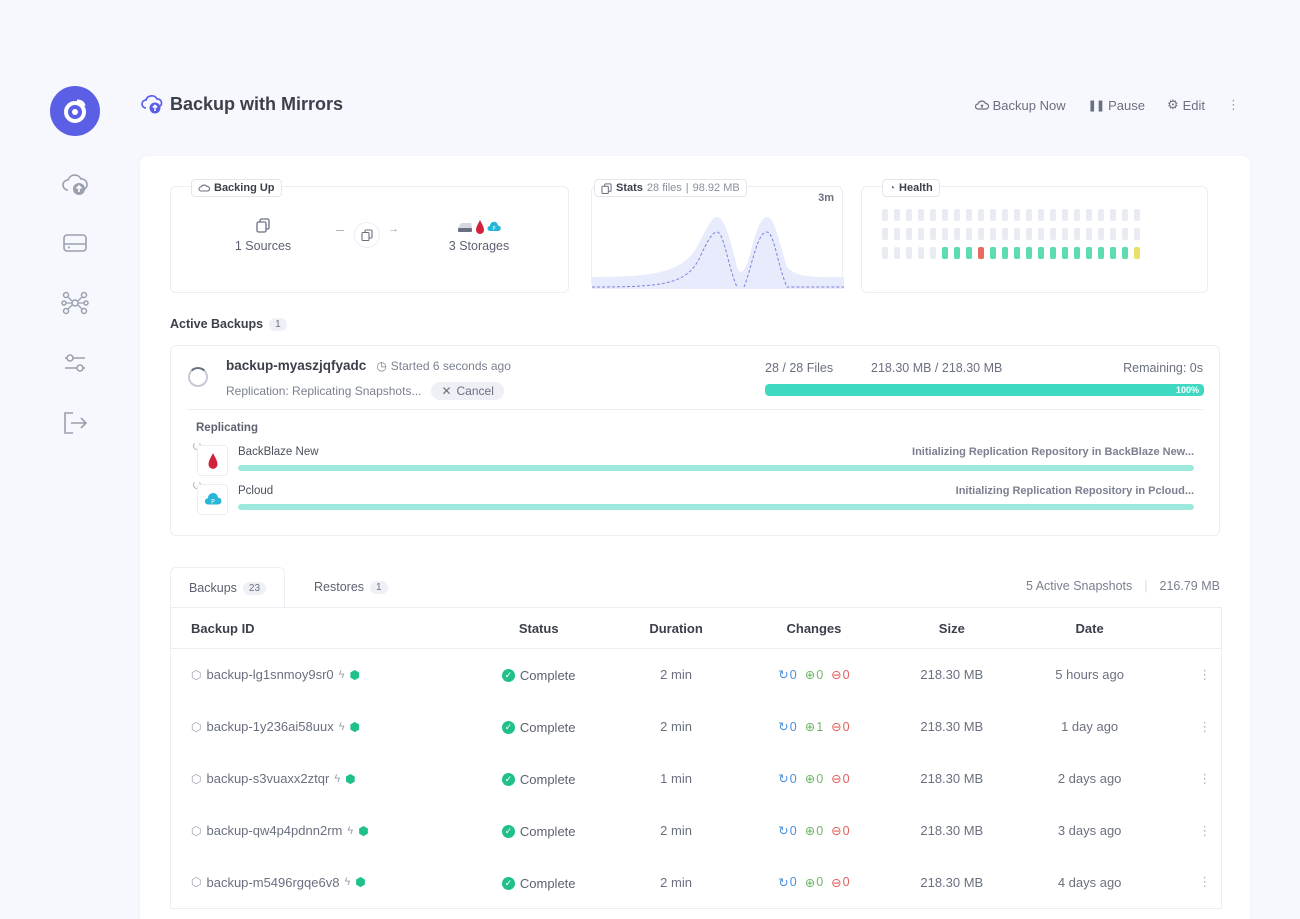 The width and height of the screenshot is (1300, 919). What do you see at coordinates (274, 830) in the screenshot?
I see `backup-id: backup-qw4p4pdnn2rm` at bounding box center [274, 830].